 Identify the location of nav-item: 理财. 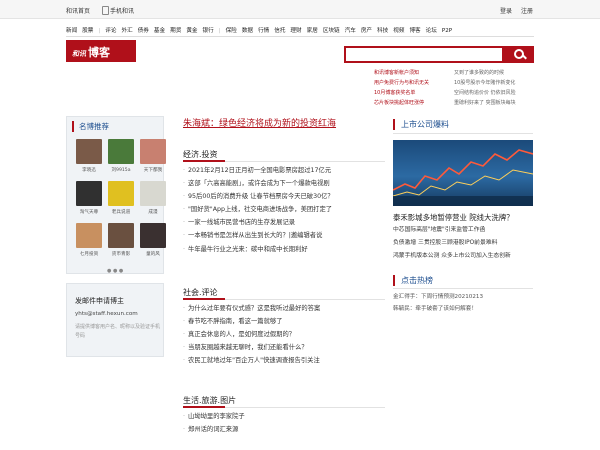
(295, 31).